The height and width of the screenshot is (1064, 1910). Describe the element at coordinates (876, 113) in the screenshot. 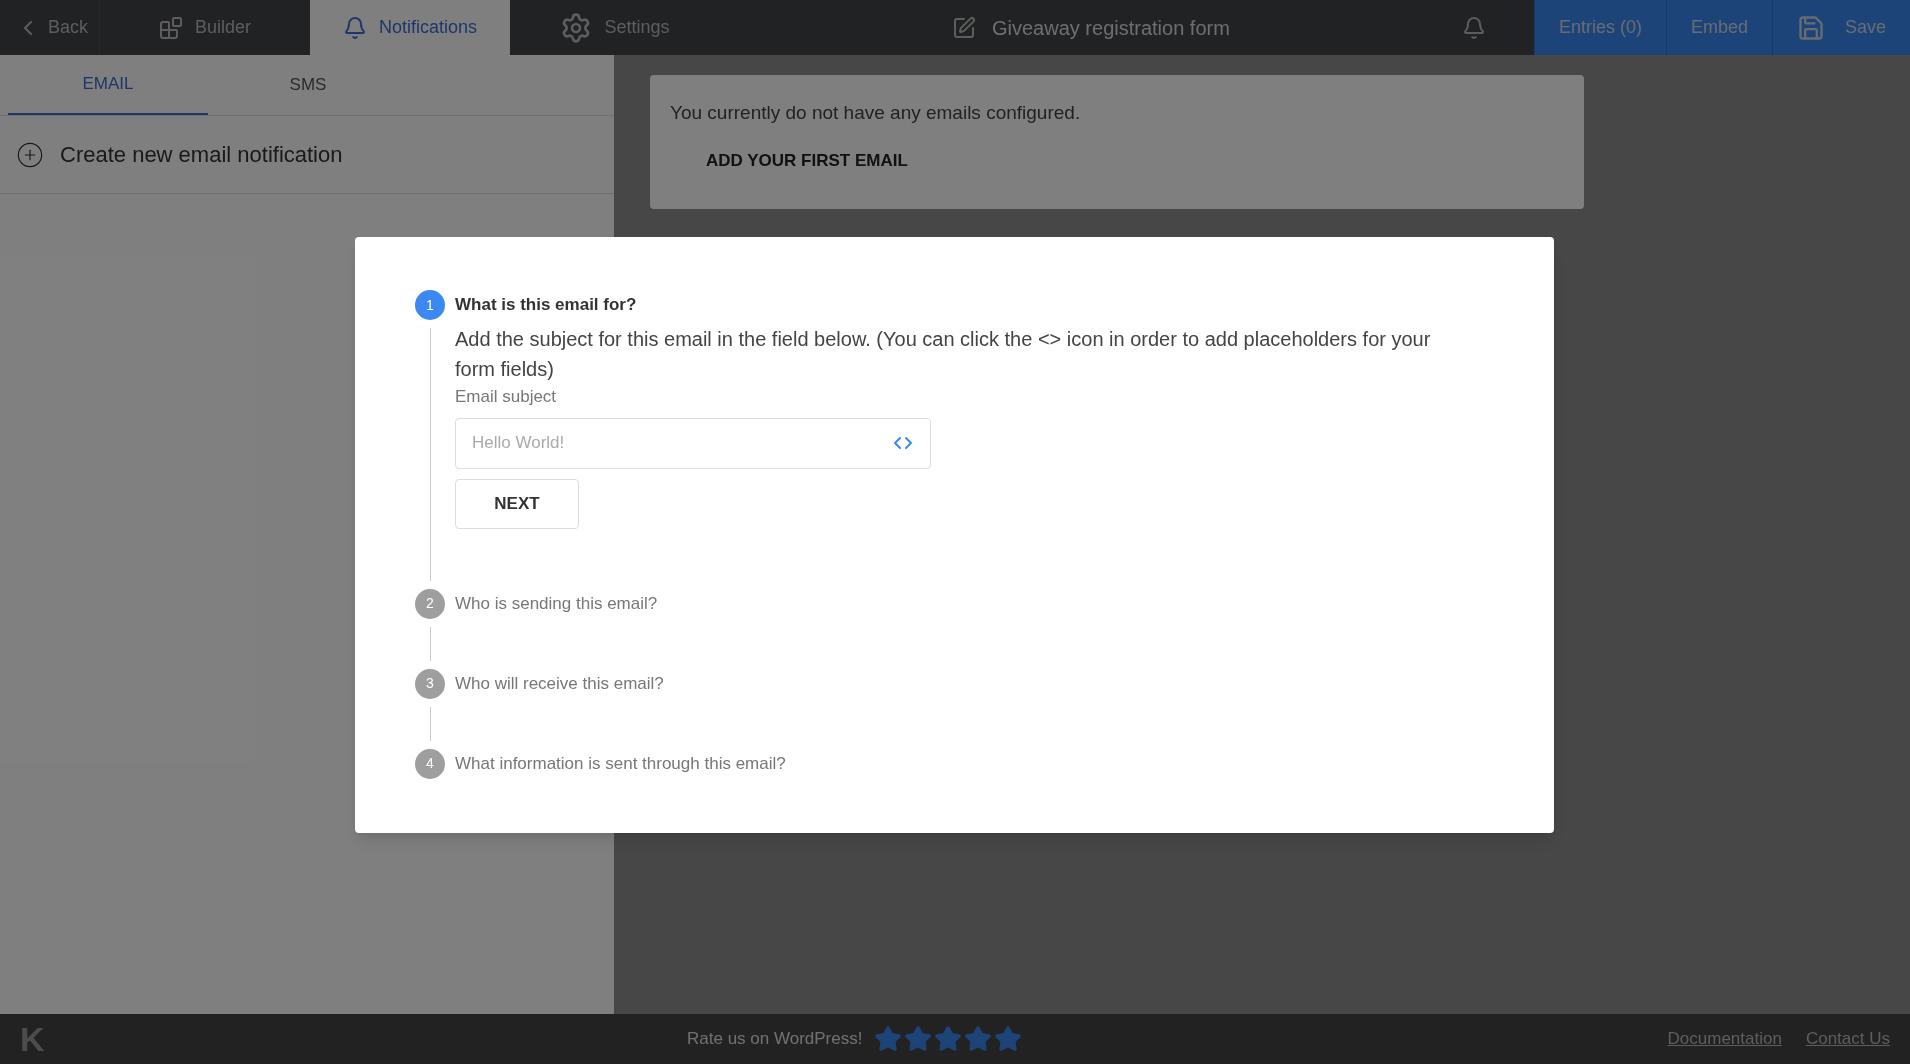

I see `notice-text: You currently do not have any emails configured.` at that location.